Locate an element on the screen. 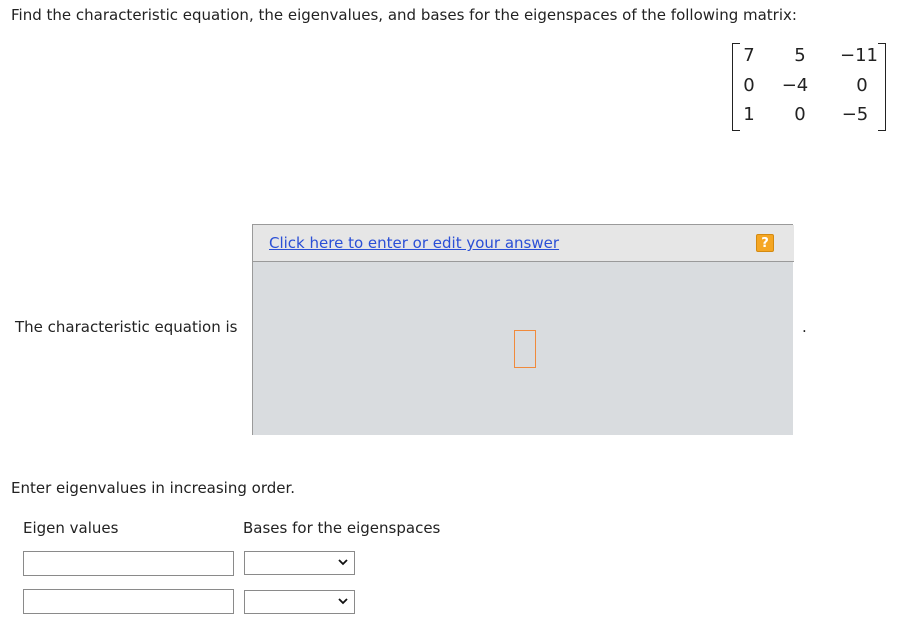  eigenvalue-instruction: Enter eigenvalues in increasing order. is located at coordinates (153, 488).